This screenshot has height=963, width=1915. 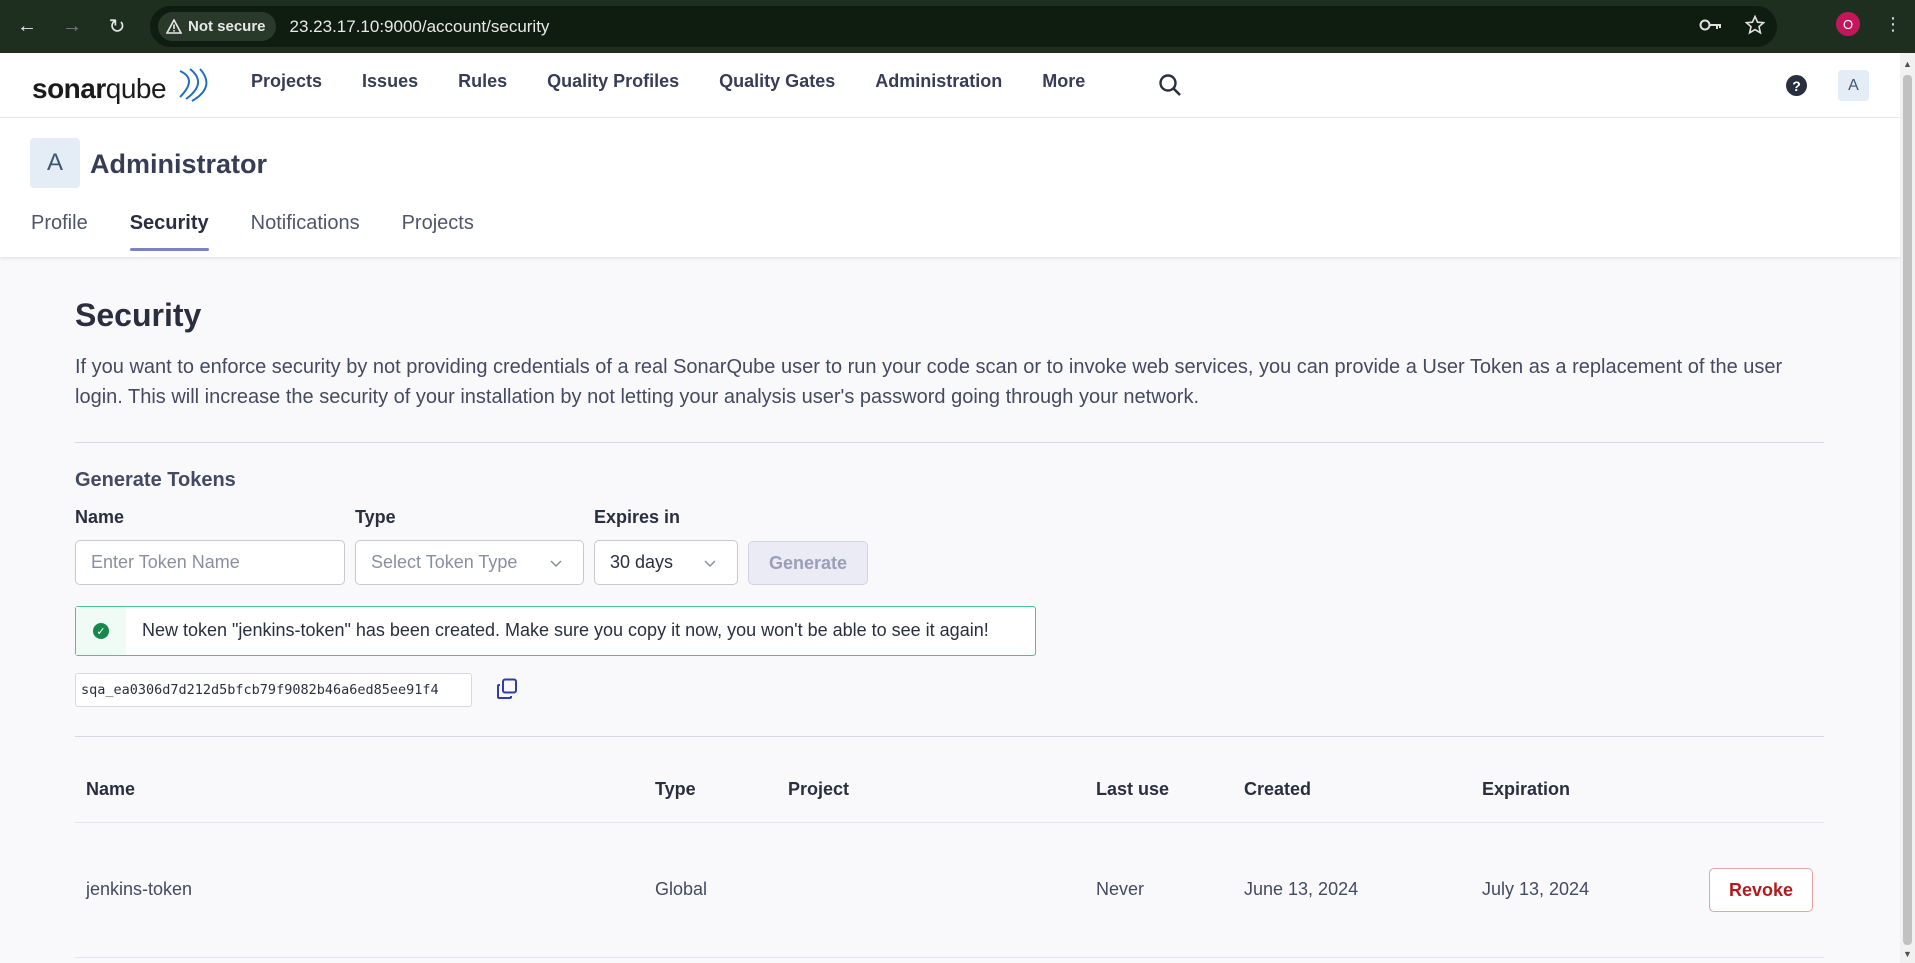 I want to click on name-label: Name, so click(x=100, y=517).